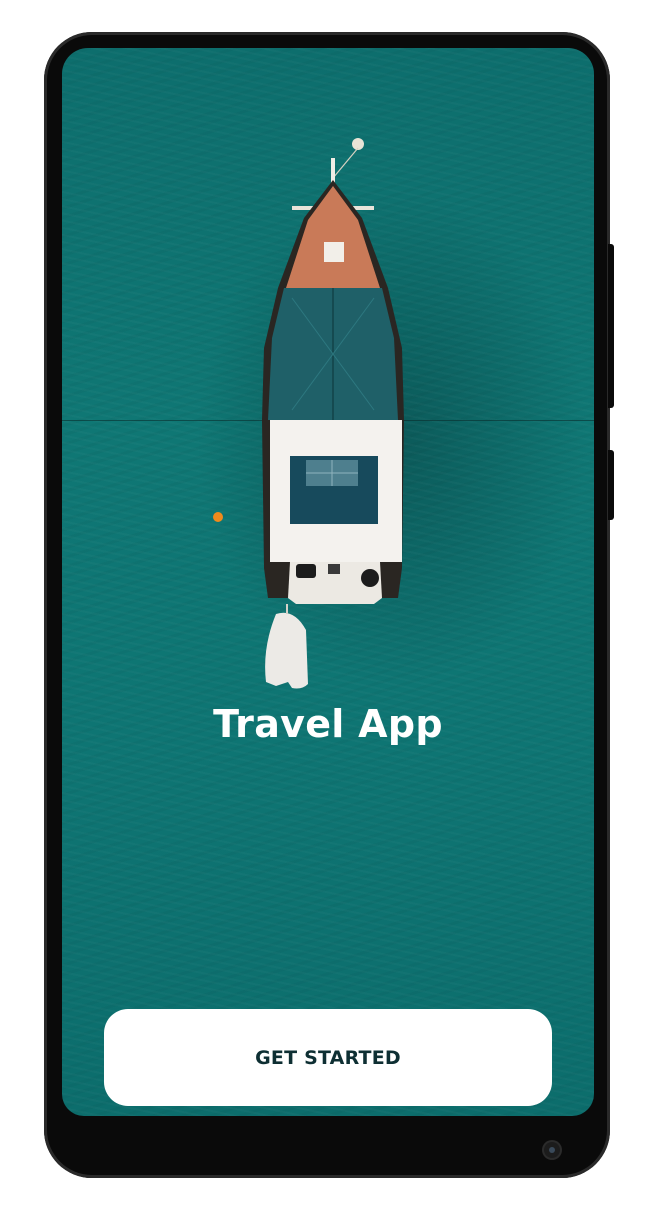  Describe the element at coordinates (218, 517) in the screenshot. I see `orange-buoy` at that location.